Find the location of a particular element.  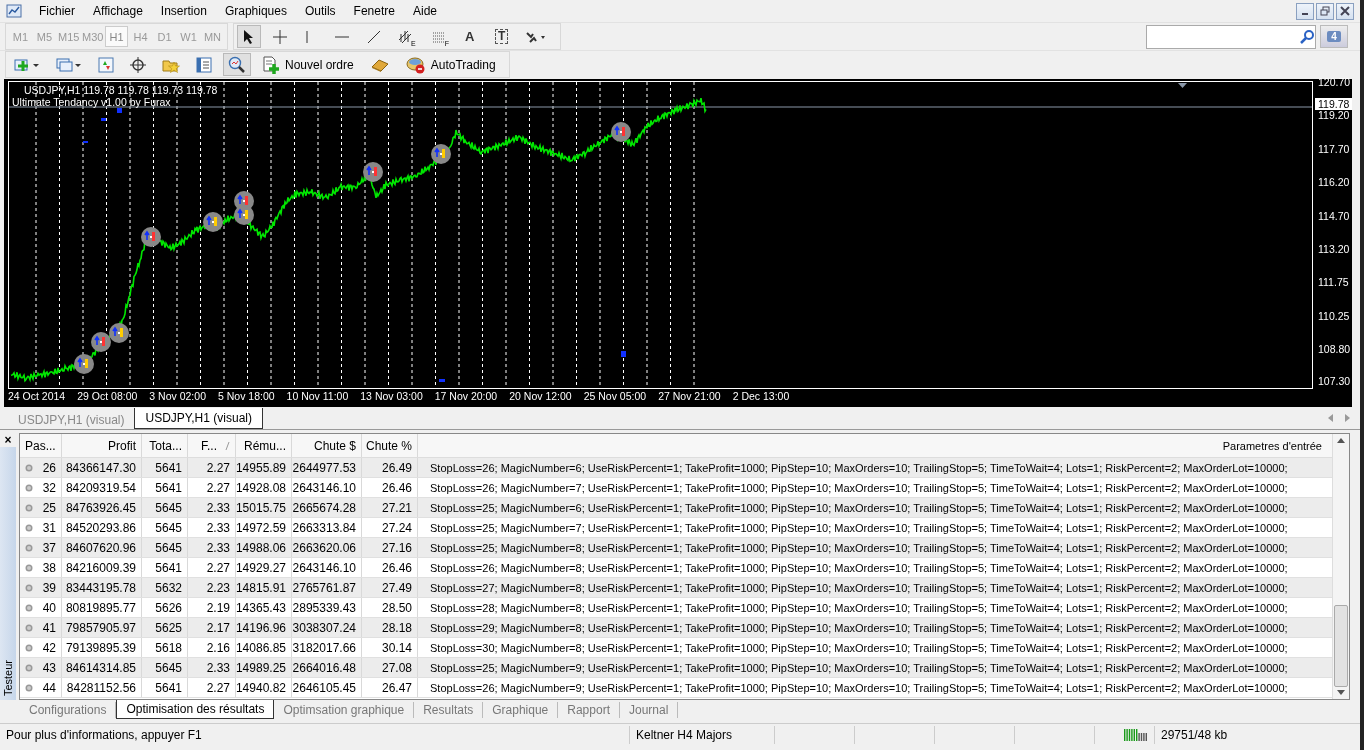

table-cell-text: StopLoss=25; MagicNumber=9; UseRiskPercent=1; TakeProfit=1000; PipStep=10; MaxOrders=10; TrailingStop=5; TimeToWait=4; Lots=1; RiskPercent=2; MaxOrderLot=10000; is located at coordinates (859, 668).